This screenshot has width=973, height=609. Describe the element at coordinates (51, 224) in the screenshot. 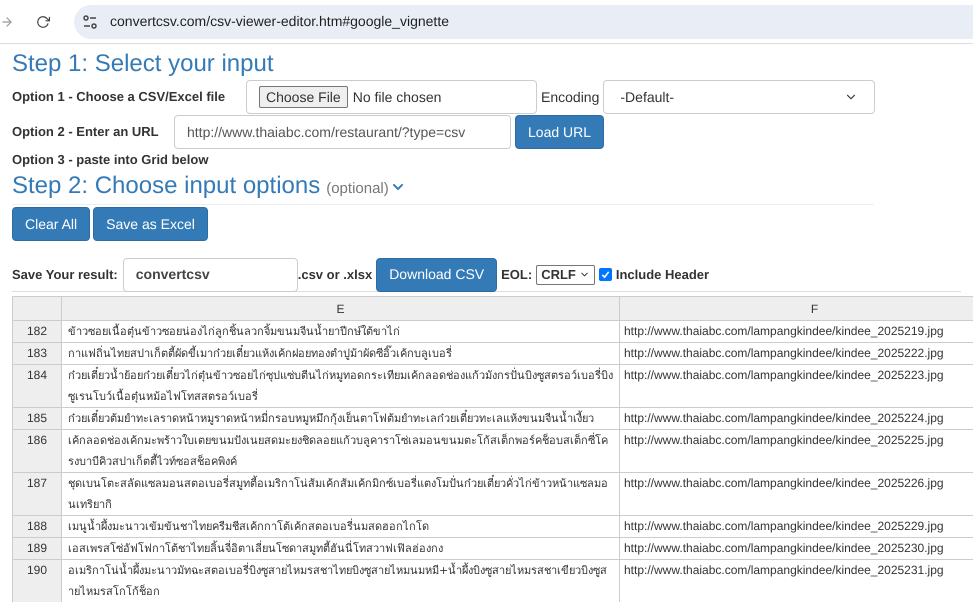

I see `action-button: Clear All` at that location.